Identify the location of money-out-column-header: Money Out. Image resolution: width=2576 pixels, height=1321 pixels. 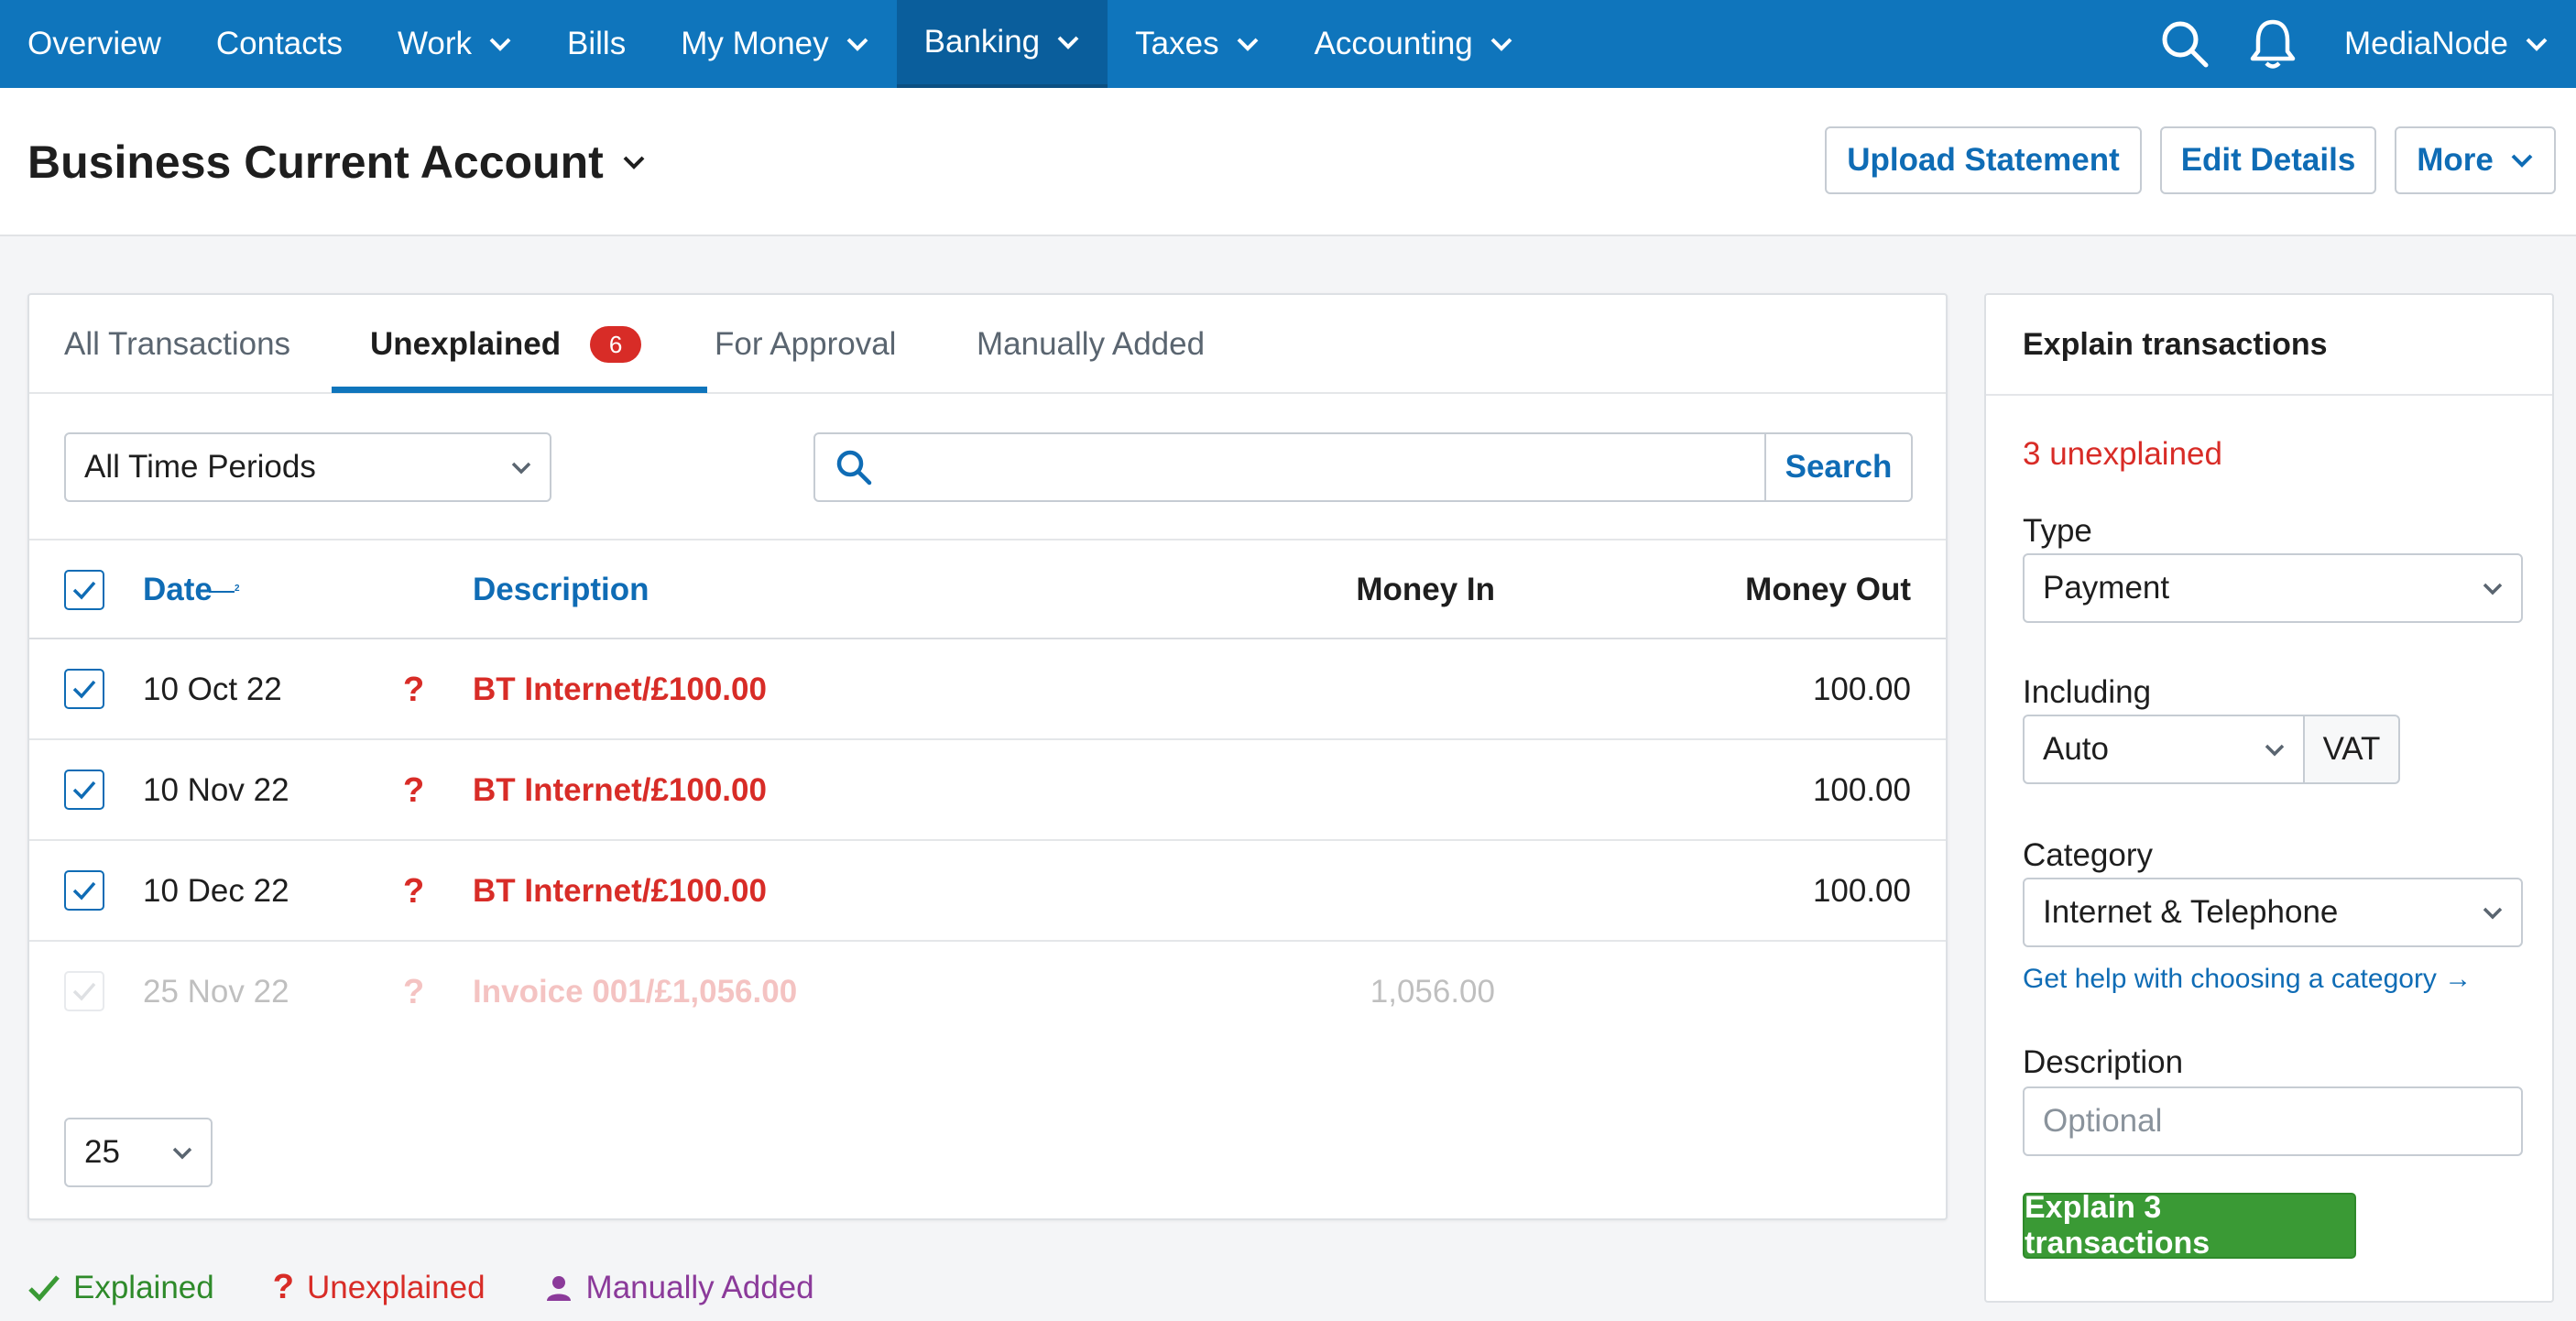
(1828, 589).